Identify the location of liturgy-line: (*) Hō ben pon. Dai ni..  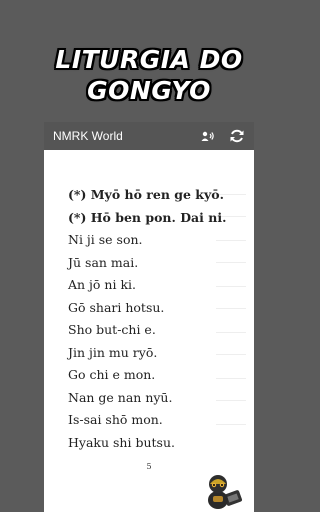
(147, 217).